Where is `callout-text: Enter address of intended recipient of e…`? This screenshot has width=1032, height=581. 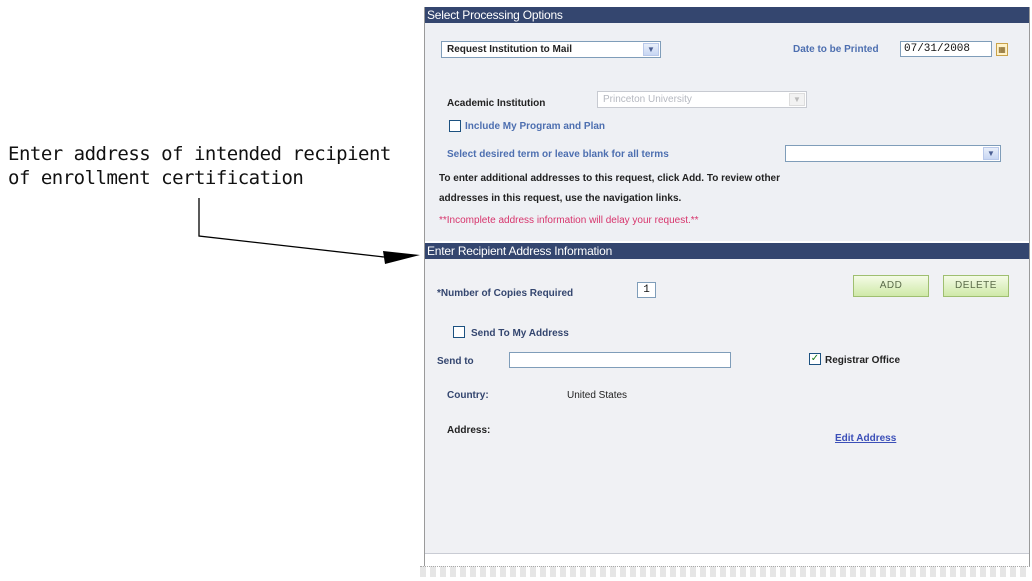
callout-text: Enter address of intended recipient of e… is located at coordinates (199, 166).